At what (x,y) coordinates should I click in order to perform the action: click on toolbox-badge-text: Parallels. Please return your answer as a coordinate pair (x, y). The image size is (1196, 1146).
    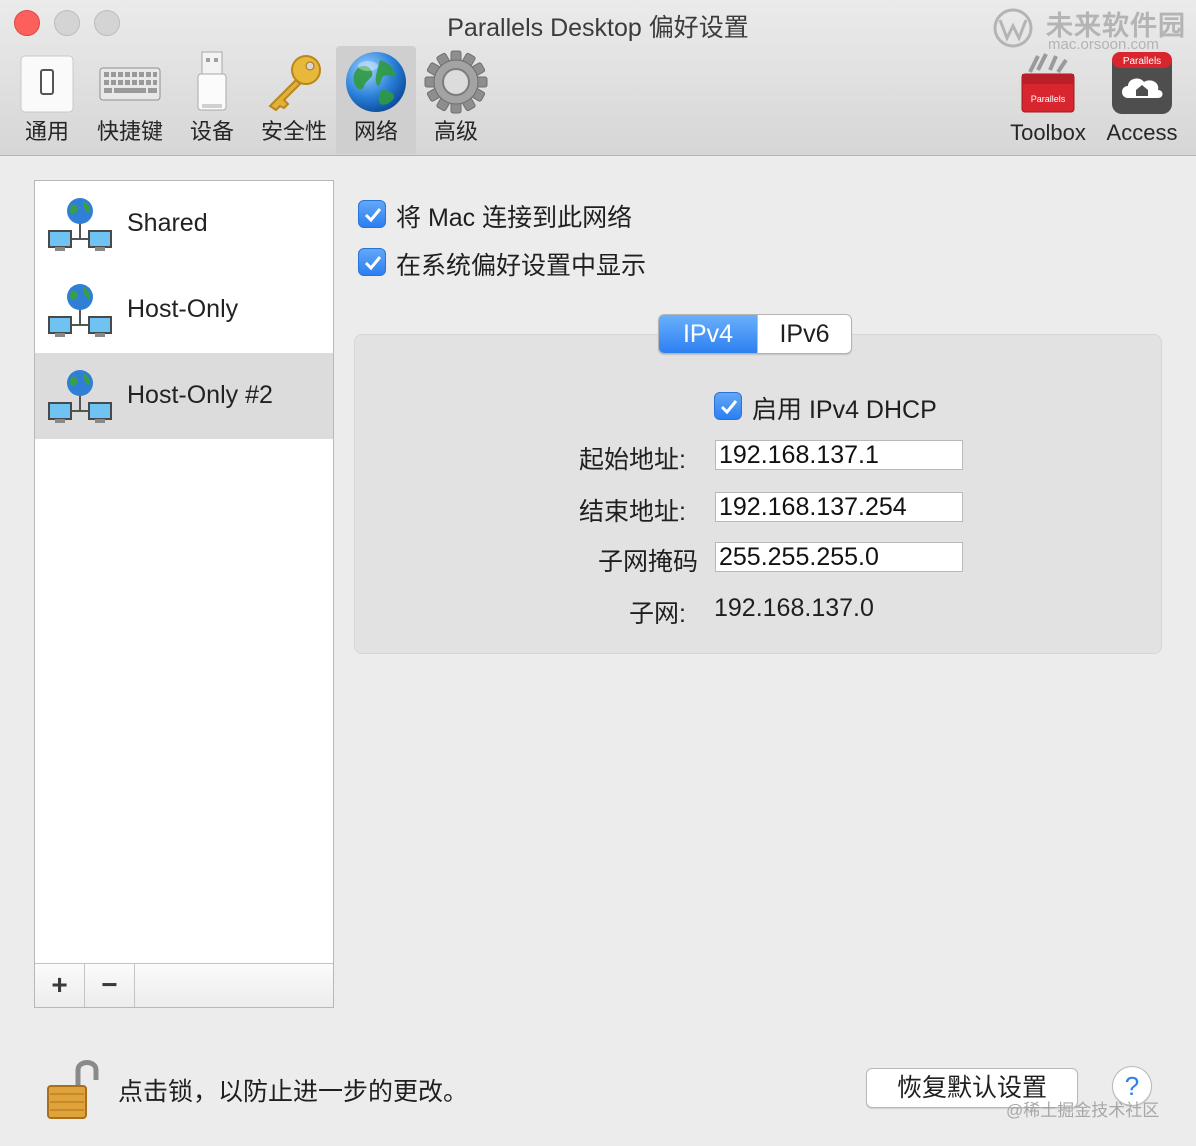
    Looking at the image, I should click on (1048, 99).